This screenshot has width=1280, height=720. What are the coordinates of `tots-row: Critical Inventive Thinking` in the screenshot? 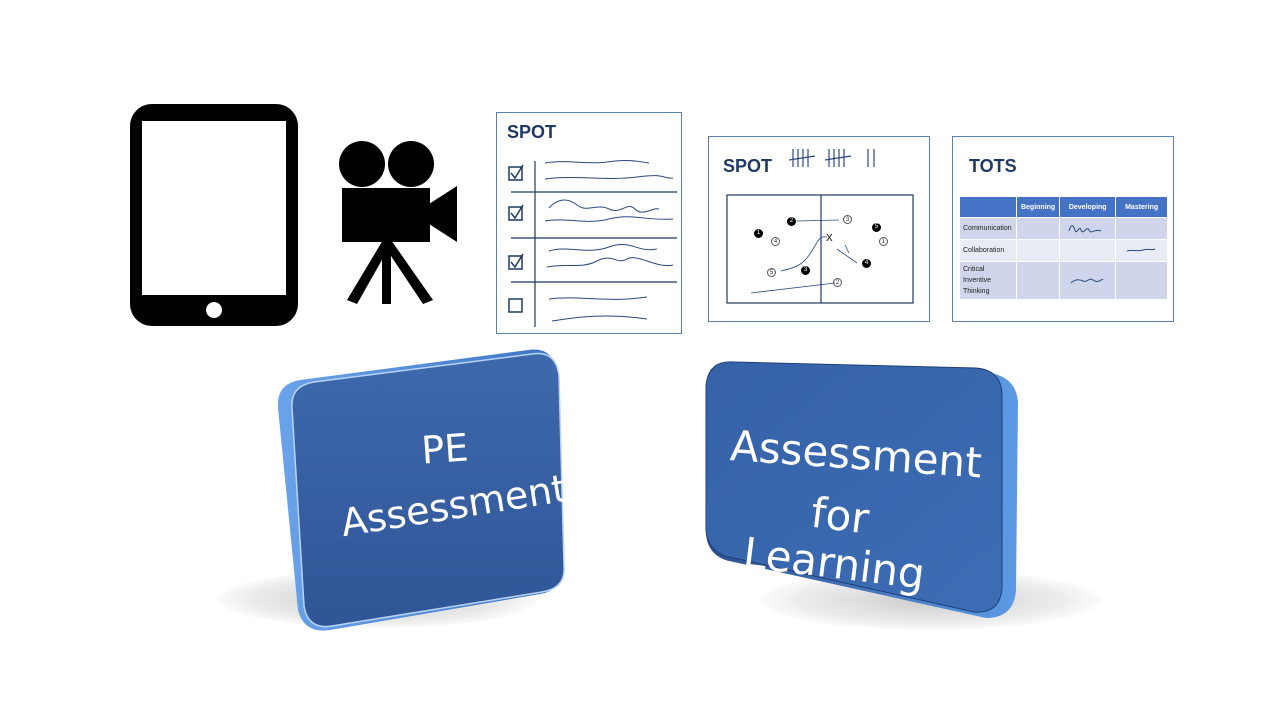 It's located at (1063, 280).